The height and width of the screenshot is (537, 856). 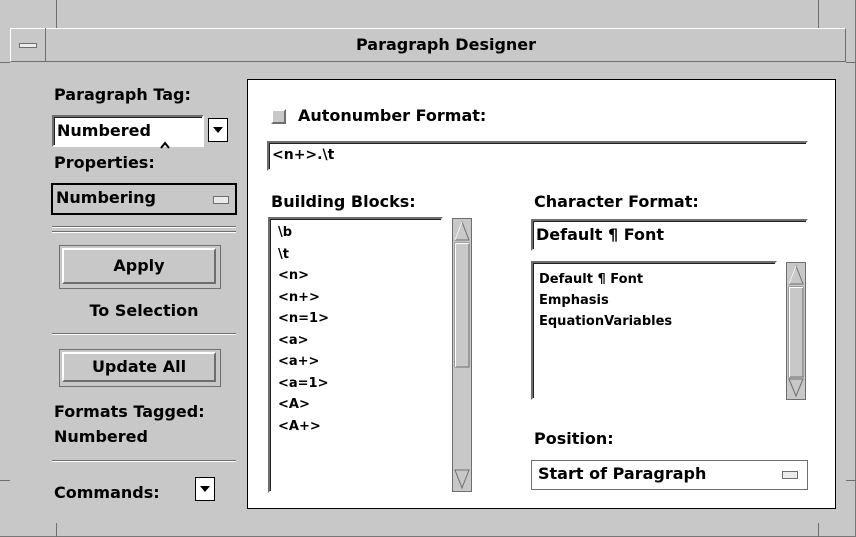 What do you see at coordinates (129, 411) in the screenshot?
I see `formats-tagged-label: Formats Tagged:` at bounding box center [129, 411].